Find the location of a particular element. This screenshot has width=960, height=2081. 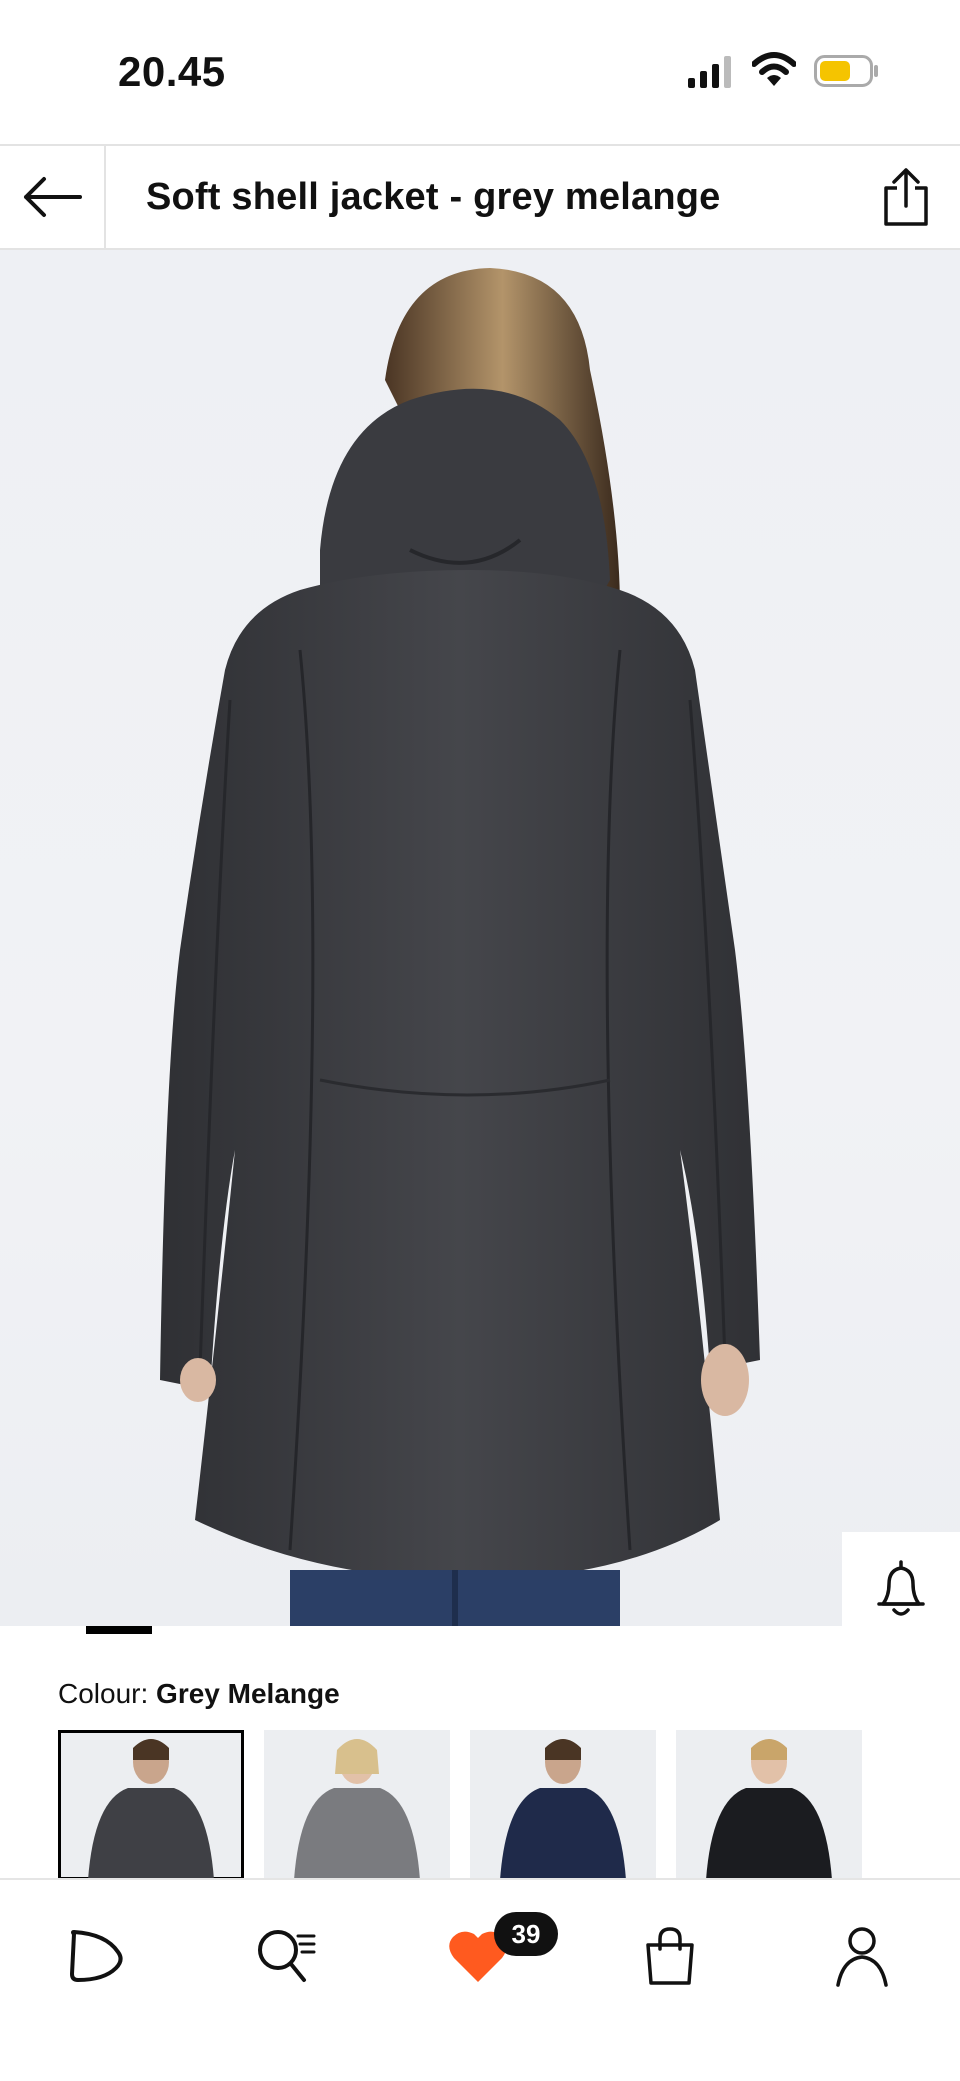

nav-bag is located at coordinates (670, 1956).